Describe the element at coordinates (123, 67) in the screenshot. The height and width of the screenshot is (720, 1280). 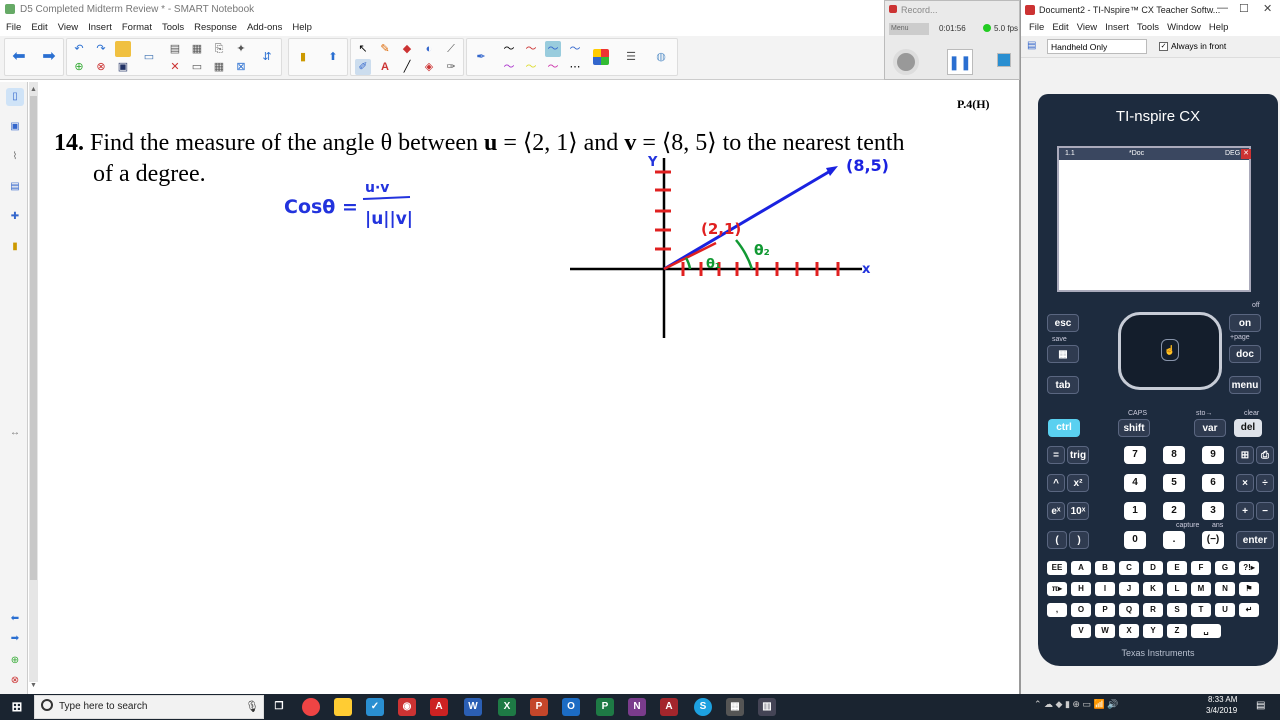
I see `save-icon: ▣` at that location.